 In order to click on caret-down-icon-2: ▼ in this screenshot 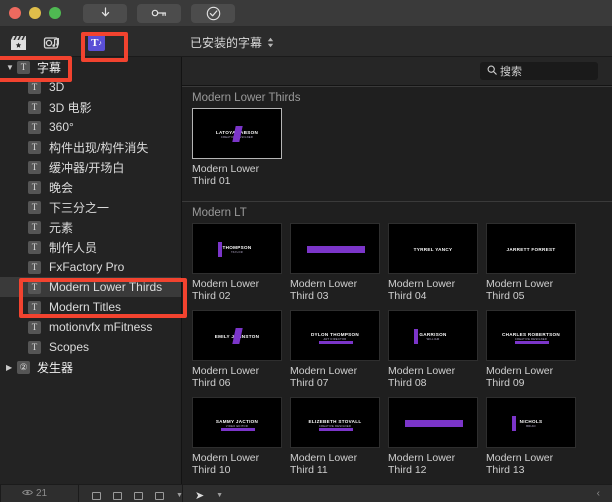, I will do `click(219, 495)`.